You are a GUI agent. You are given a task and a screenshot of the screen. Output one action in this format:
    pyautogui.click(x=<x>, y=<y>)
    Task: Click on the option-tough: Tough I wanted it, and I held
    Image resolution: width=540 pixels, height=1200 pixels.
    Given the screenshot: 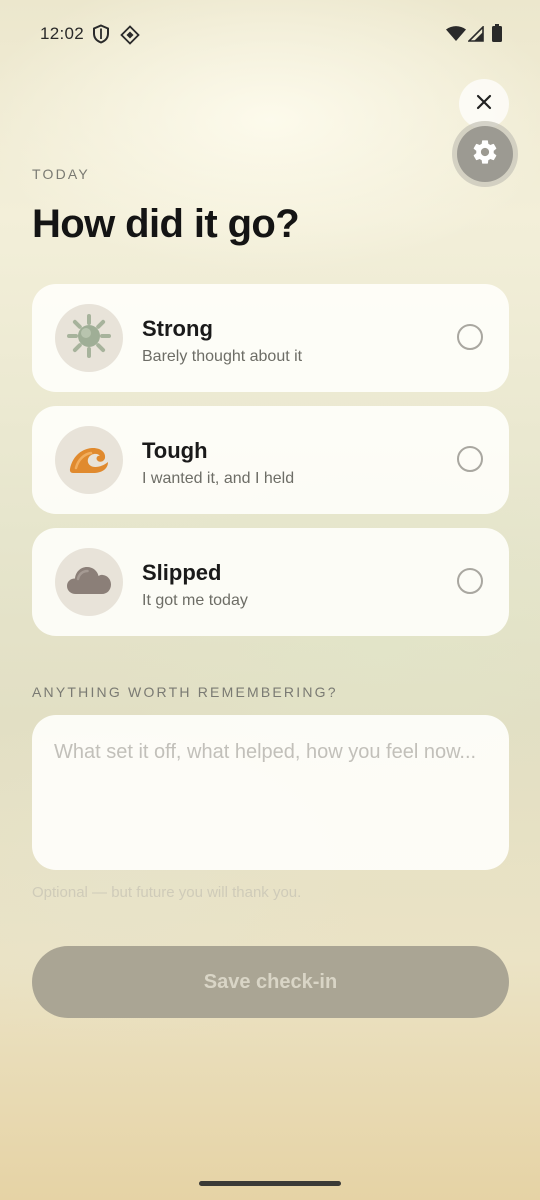 What is the action you would take?
    pyautogui.click(x=270, y=460)
    